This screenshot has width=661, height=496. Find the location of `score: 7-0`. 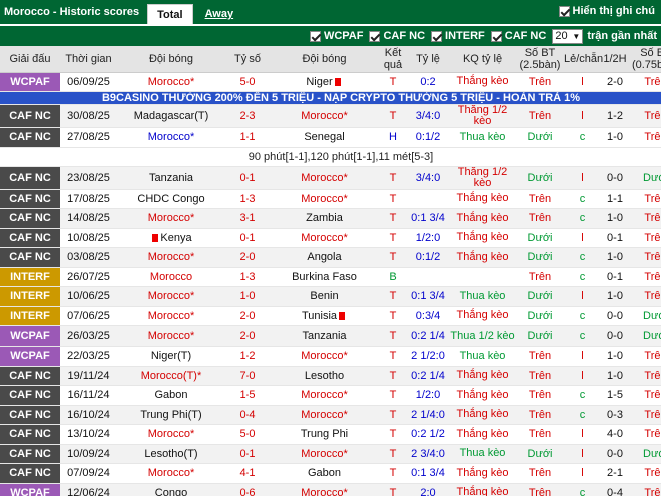

score: 7-0 is located at coordinates (247, 376).